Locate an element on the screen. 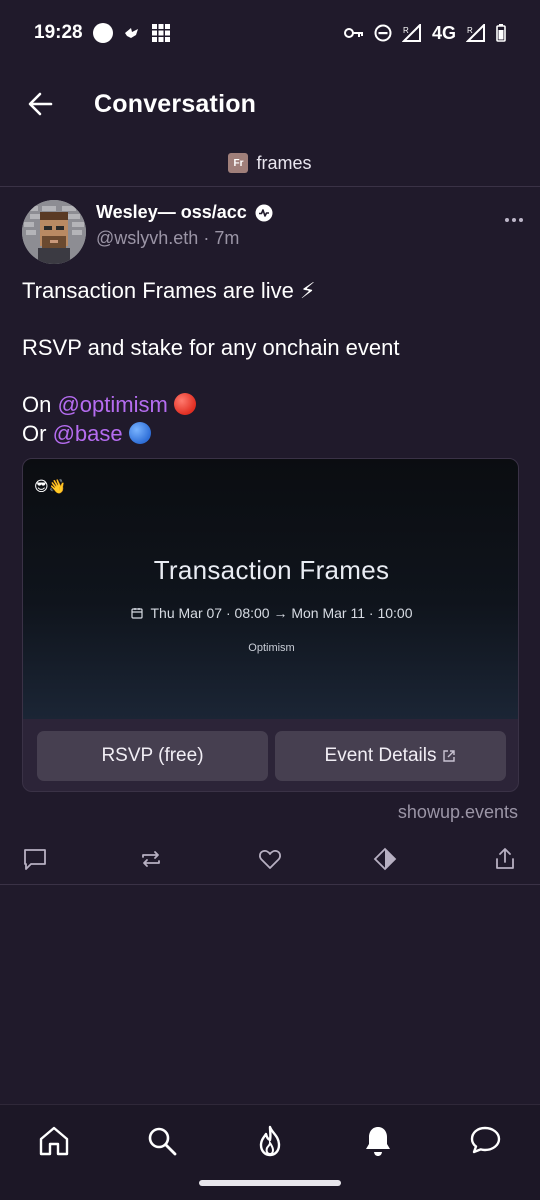 Image resolution: width=540 pixels, height=1200 pixels. red-circle-icon is located at coordinates (184, 404).